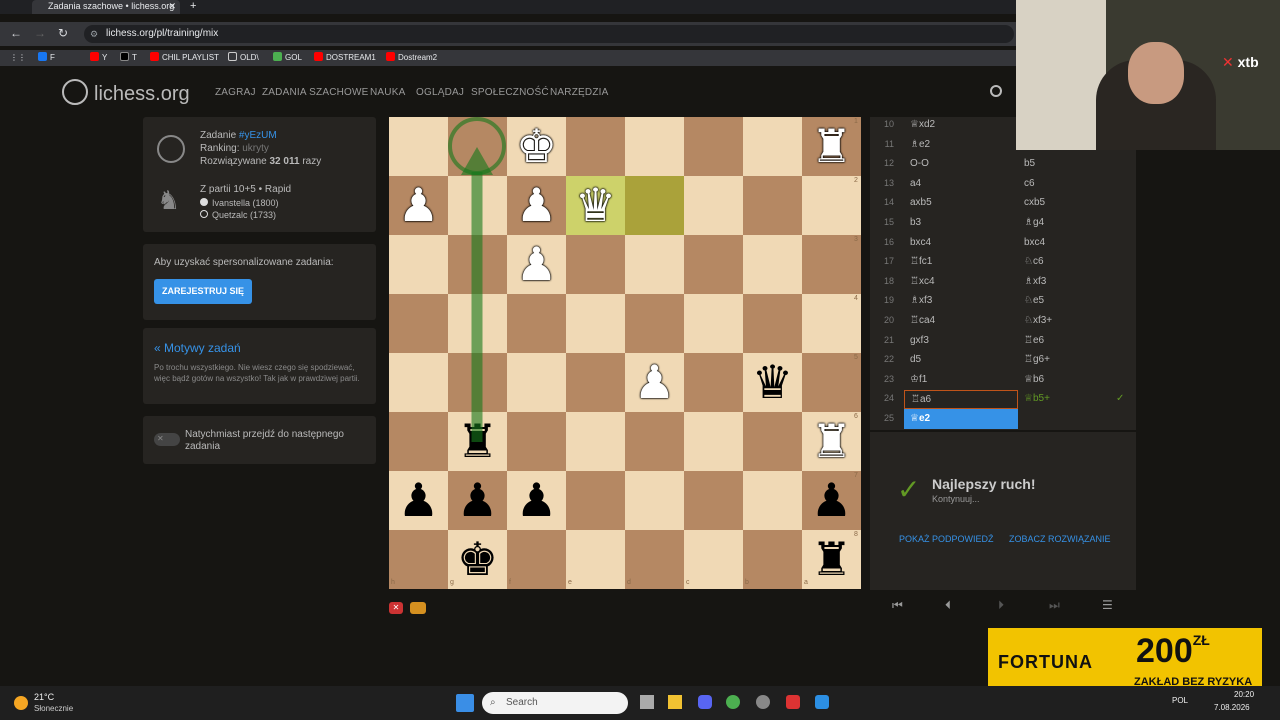 The image size is (1280, 720). What do you see at coordinates (239, 203) in the screenshot?
I see `white-player: Ivanstella (1800)` at bounding box center [239, 203].